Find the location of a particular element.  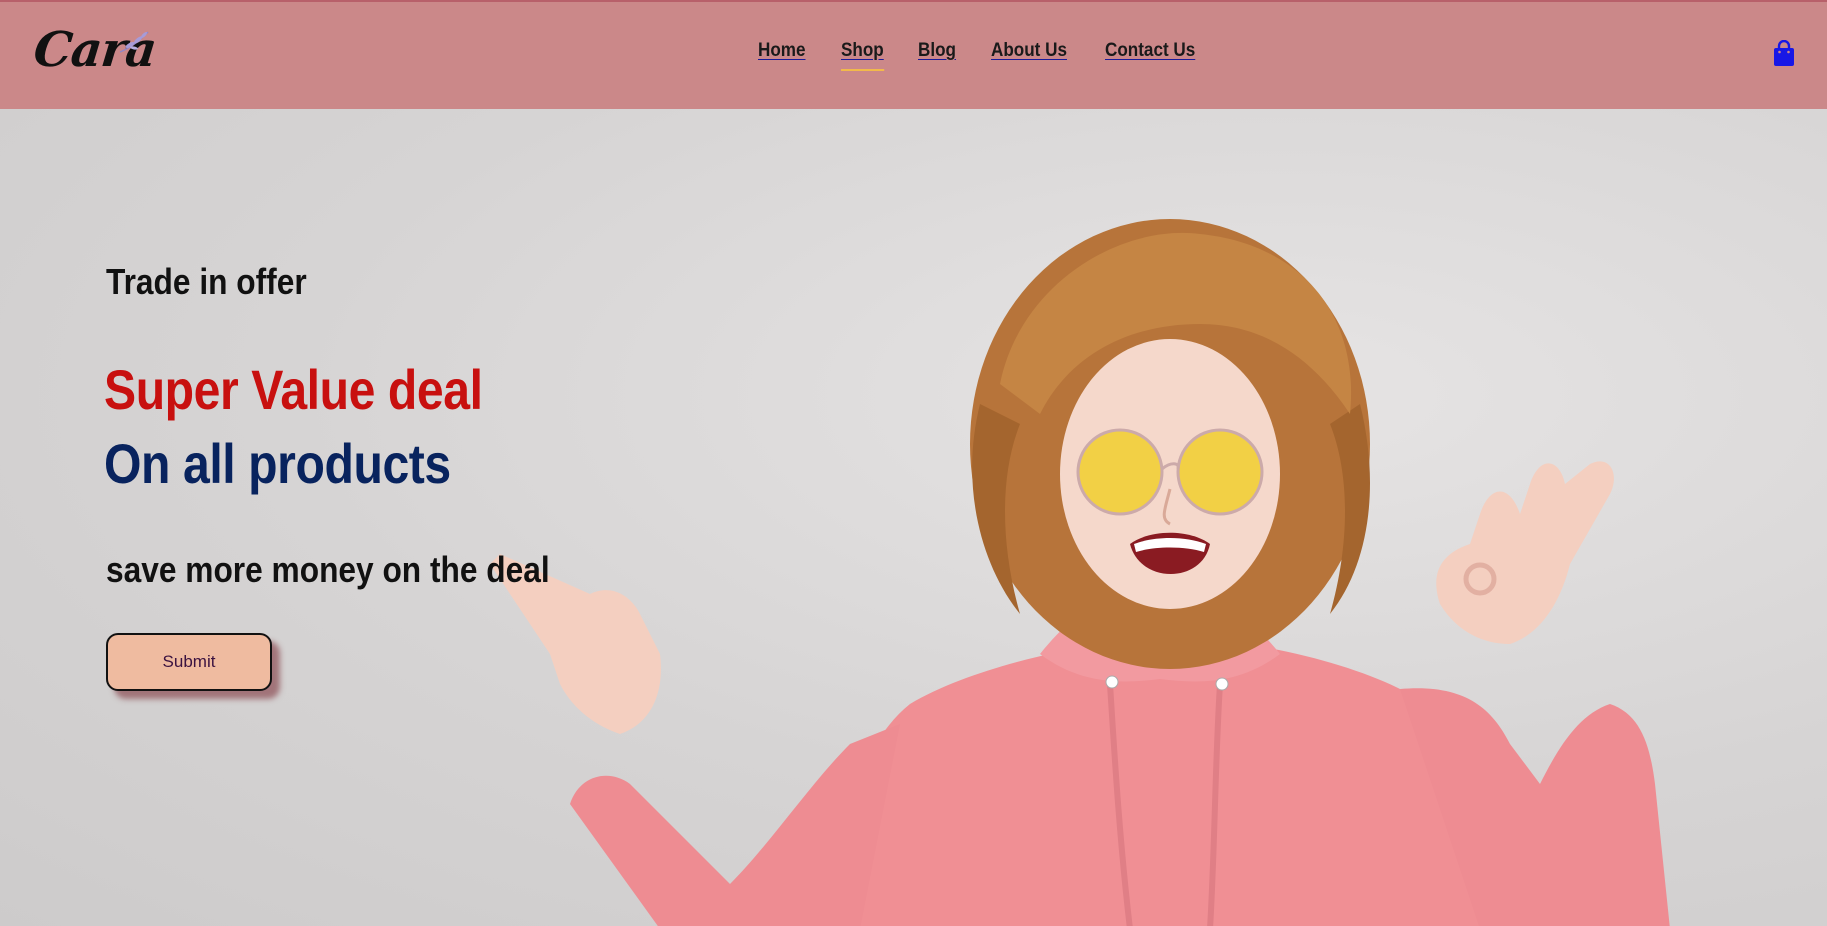

leaf-icon is located at coordinates (134, 42).